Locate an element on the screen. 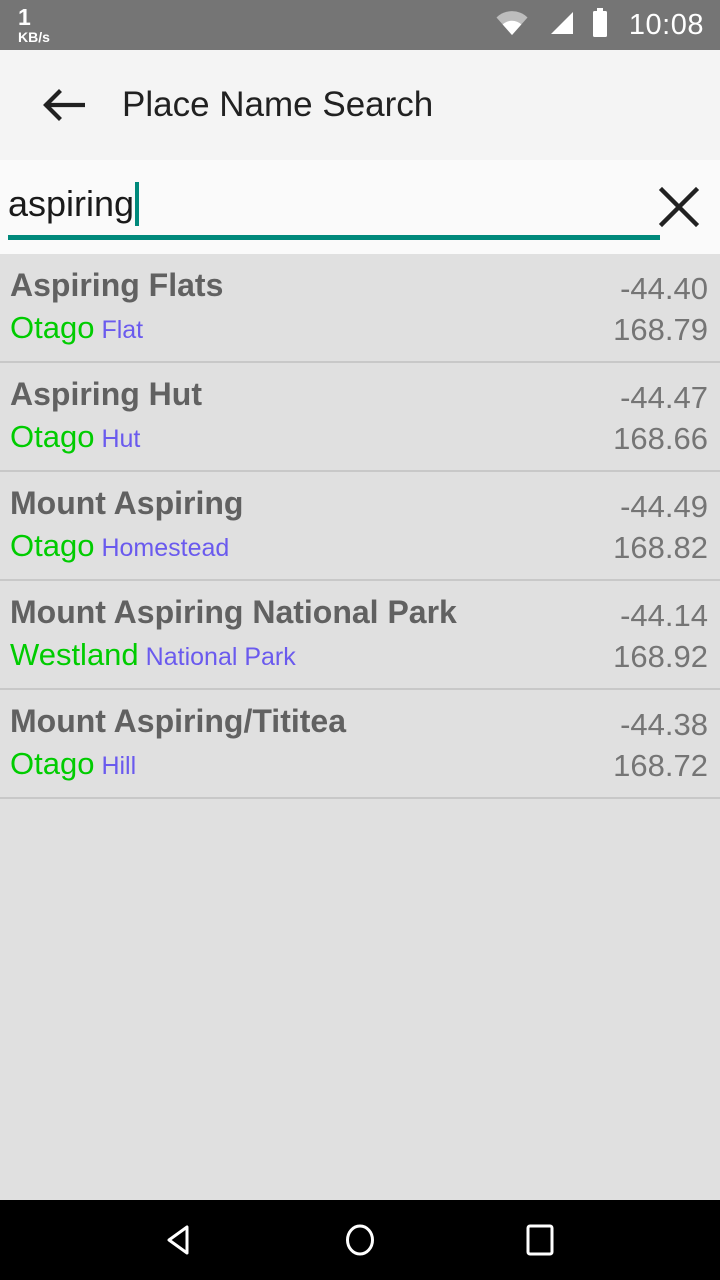  result-latitude: -44.38 is located at coordinates (664, 724).